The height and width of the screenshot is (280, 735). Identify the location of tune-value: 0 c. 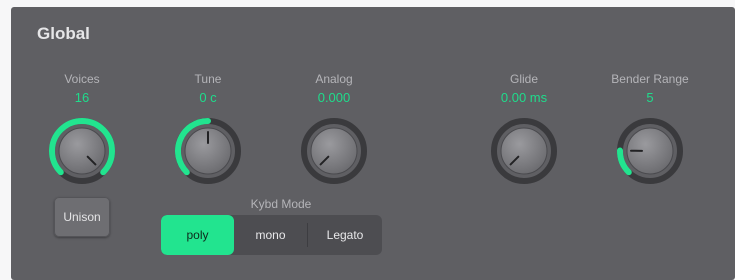
(208, 97).